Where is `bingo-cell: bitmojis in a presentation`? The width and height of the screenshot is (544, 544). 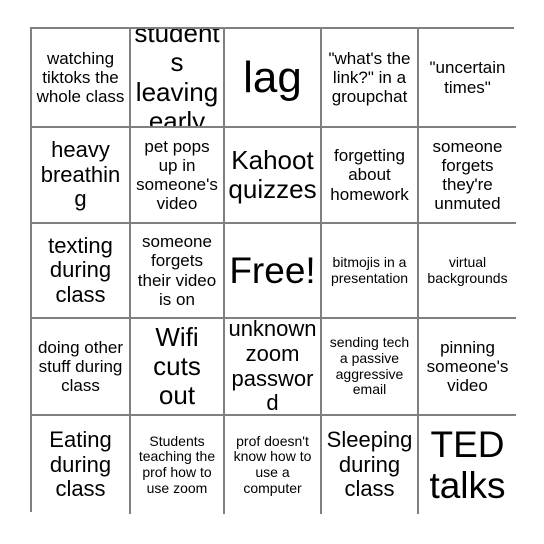 bingo-cell: bitmojis in a presentation is located at coordinates (370, 271).